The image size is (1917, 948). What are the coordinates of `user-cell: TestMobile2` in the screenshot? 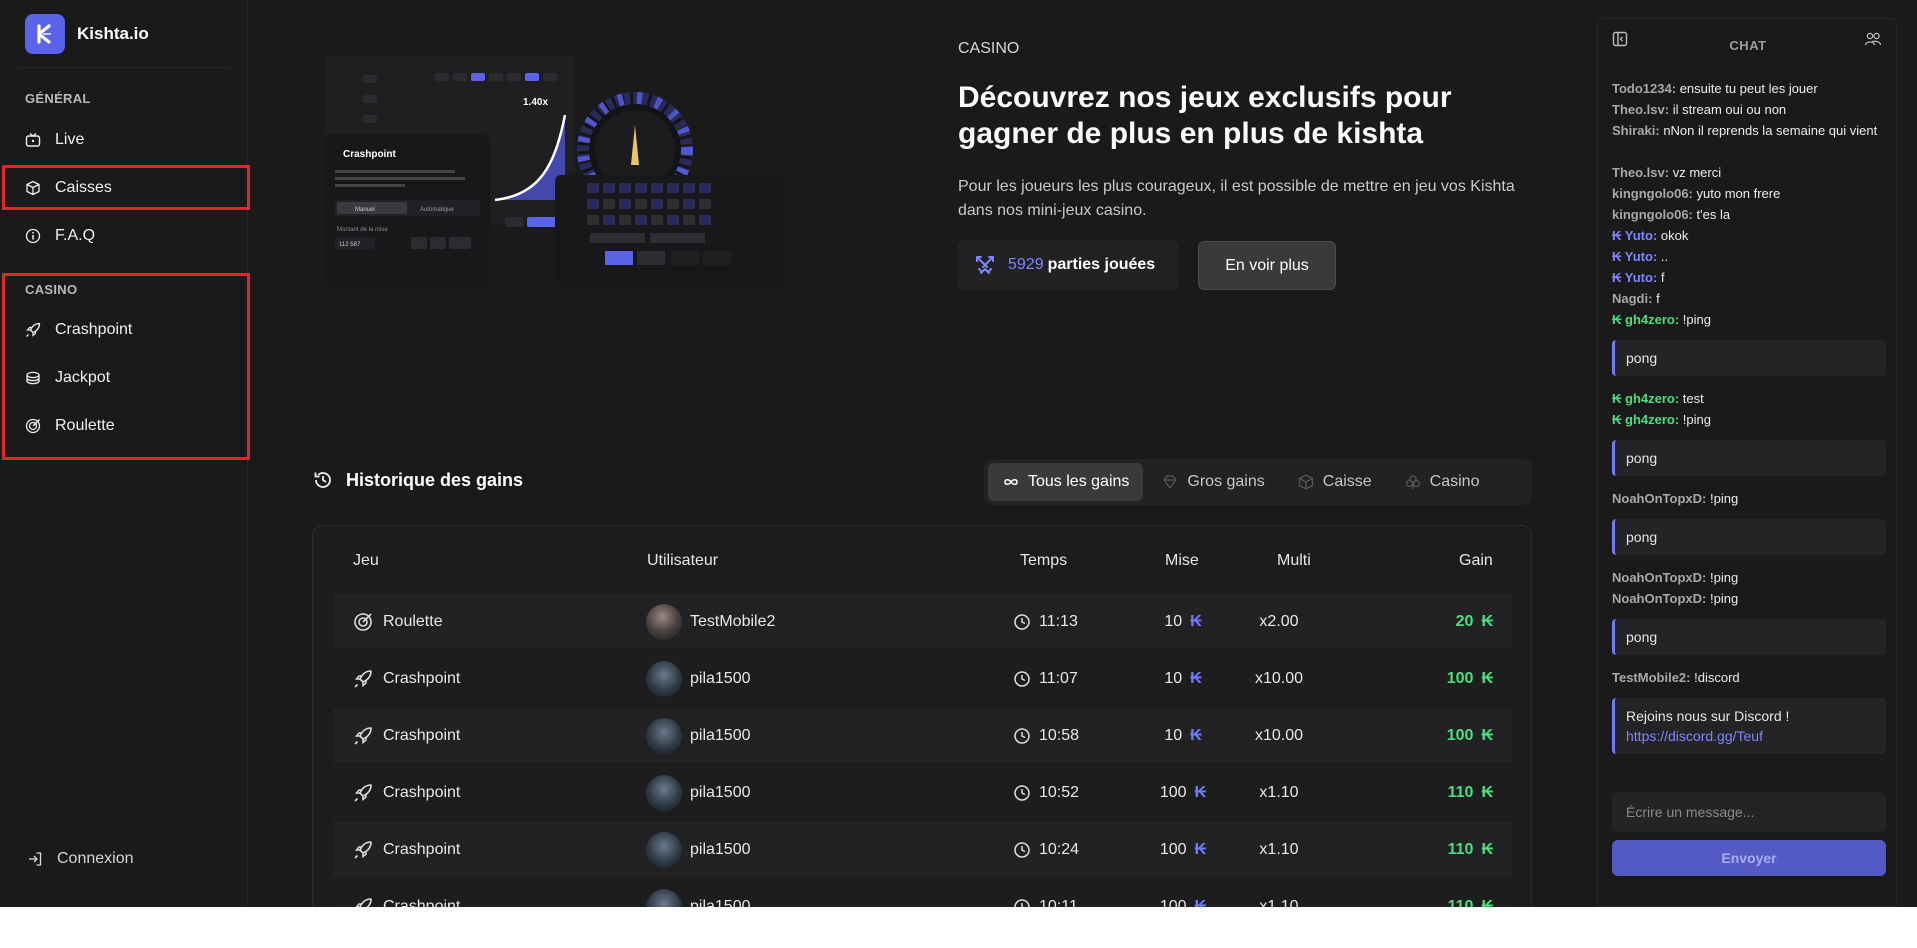 It's located at (710, 621).